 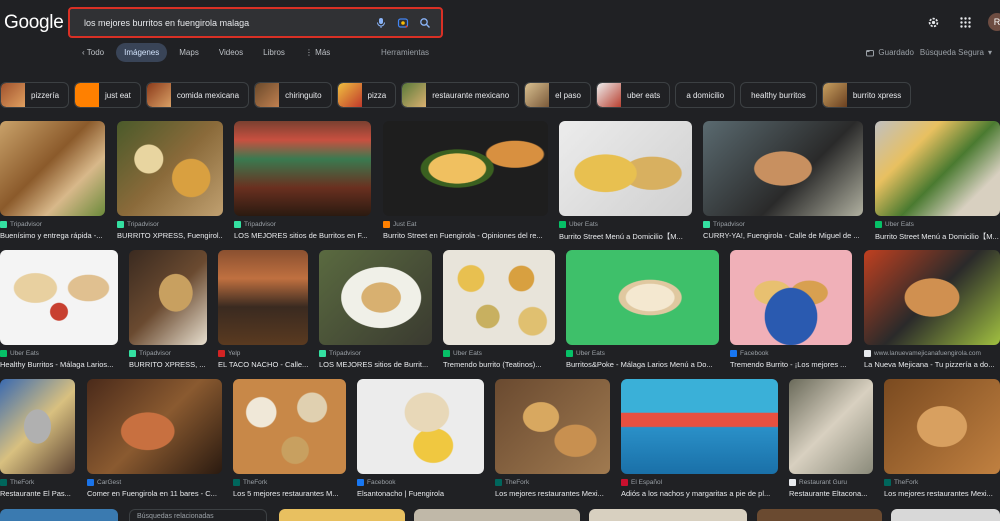 I want to click on settings-gear-icon, so click(x=933, y=22).